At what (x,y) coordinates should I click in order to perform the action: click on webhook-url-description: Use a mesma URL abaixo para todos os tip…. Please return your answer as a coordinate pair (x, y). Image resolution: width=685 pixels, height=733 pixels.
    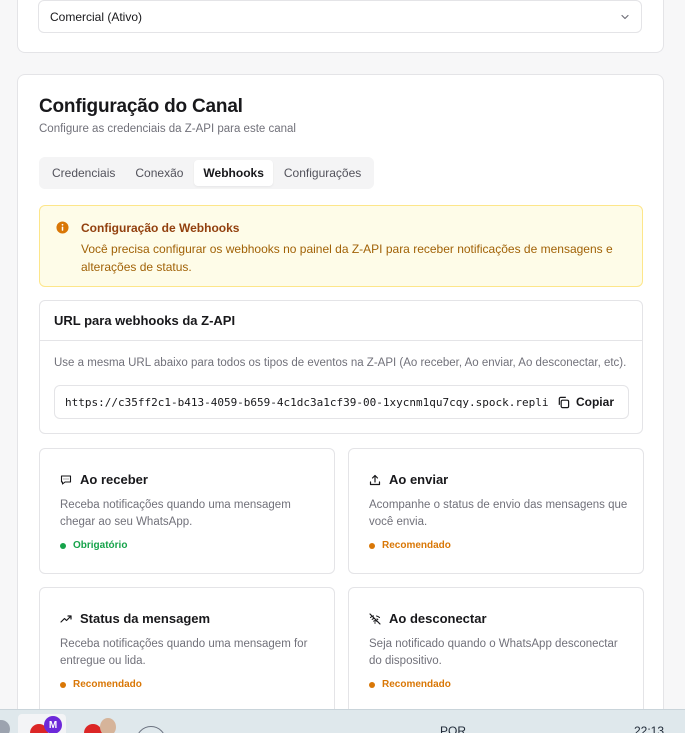
    Looking at the image, I should click on (340, 363).